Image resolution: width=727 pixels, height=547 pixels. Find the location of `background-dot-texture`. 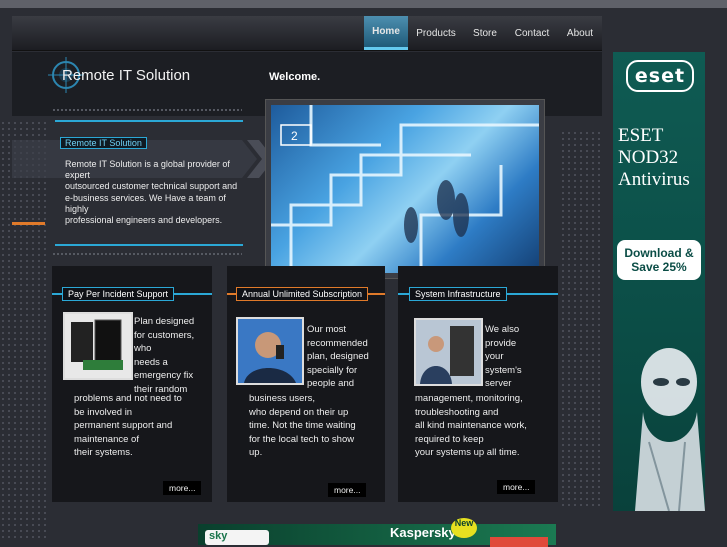

background-dot-texture is located at coordinates (25, 330).